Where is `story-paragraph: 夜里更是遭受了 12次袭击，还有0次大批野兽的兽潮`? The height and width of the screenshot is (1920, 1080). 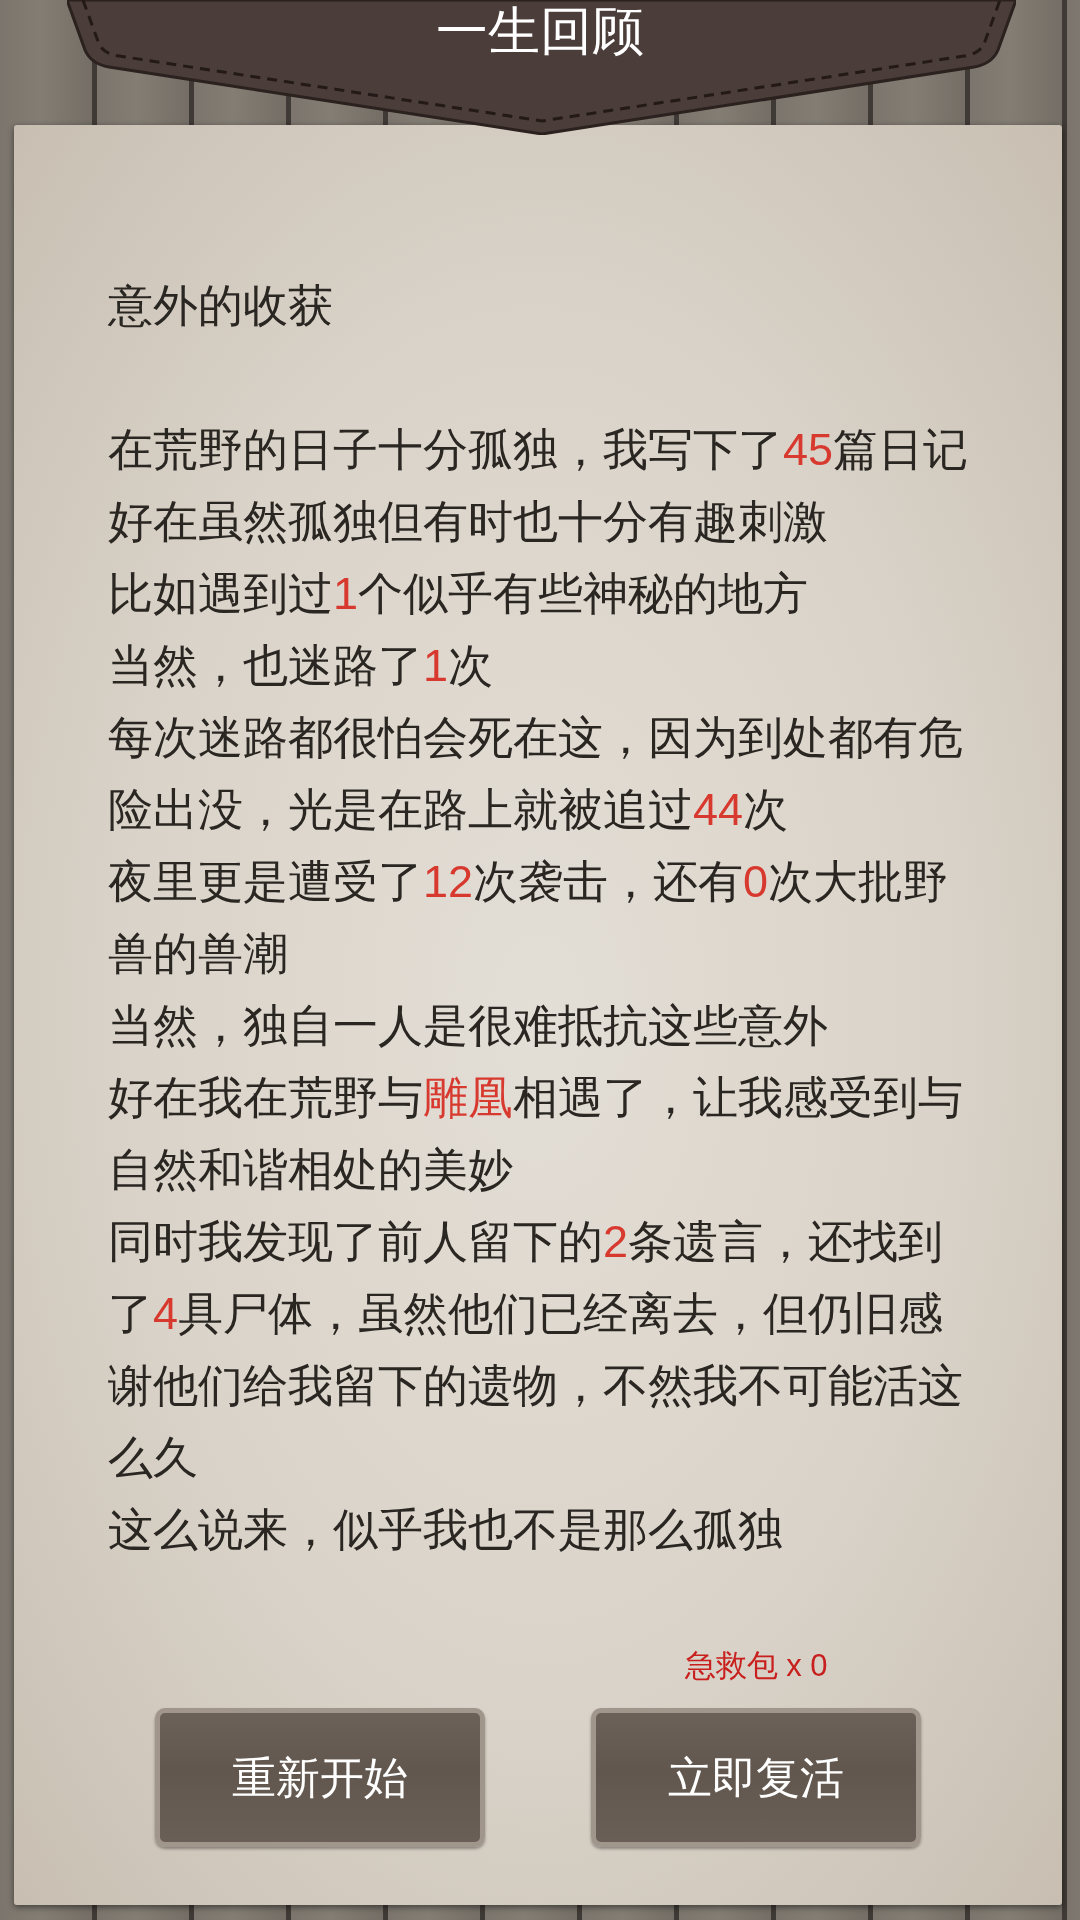
story-paragraph: 夜里更是遭受了 12次袭击，还有0次大批野兽的兽潮 is located at coordinates (529, 918).